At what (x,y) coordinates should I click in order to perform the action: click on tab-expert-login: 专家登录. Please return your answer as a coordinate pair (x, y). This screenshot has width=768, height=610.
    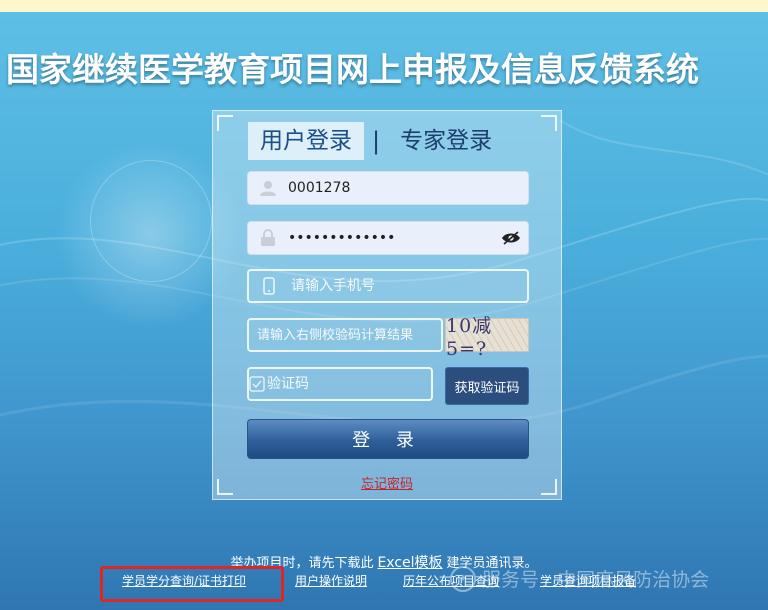
    Looking at the image, I should click on (446, 141).